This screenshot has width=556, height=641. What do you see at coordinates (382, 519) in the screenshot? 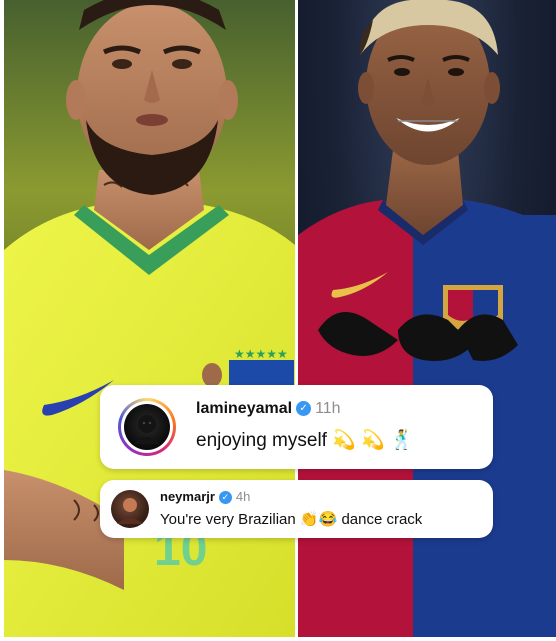
I see `reply-text-after: dance crack` at bounding box center [382, 519].